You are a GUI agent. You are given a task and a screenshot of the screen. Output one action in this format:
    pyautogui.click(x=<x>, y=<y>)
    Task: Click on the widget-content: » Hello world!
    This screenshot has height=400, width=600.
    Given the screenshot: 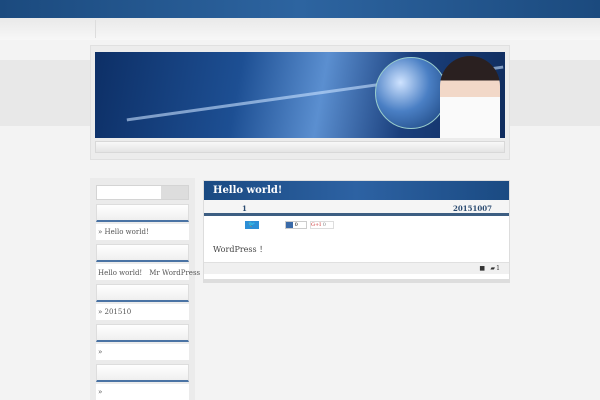 What is the action you would take?
    pyautogui.click(x=142, y=232)
    